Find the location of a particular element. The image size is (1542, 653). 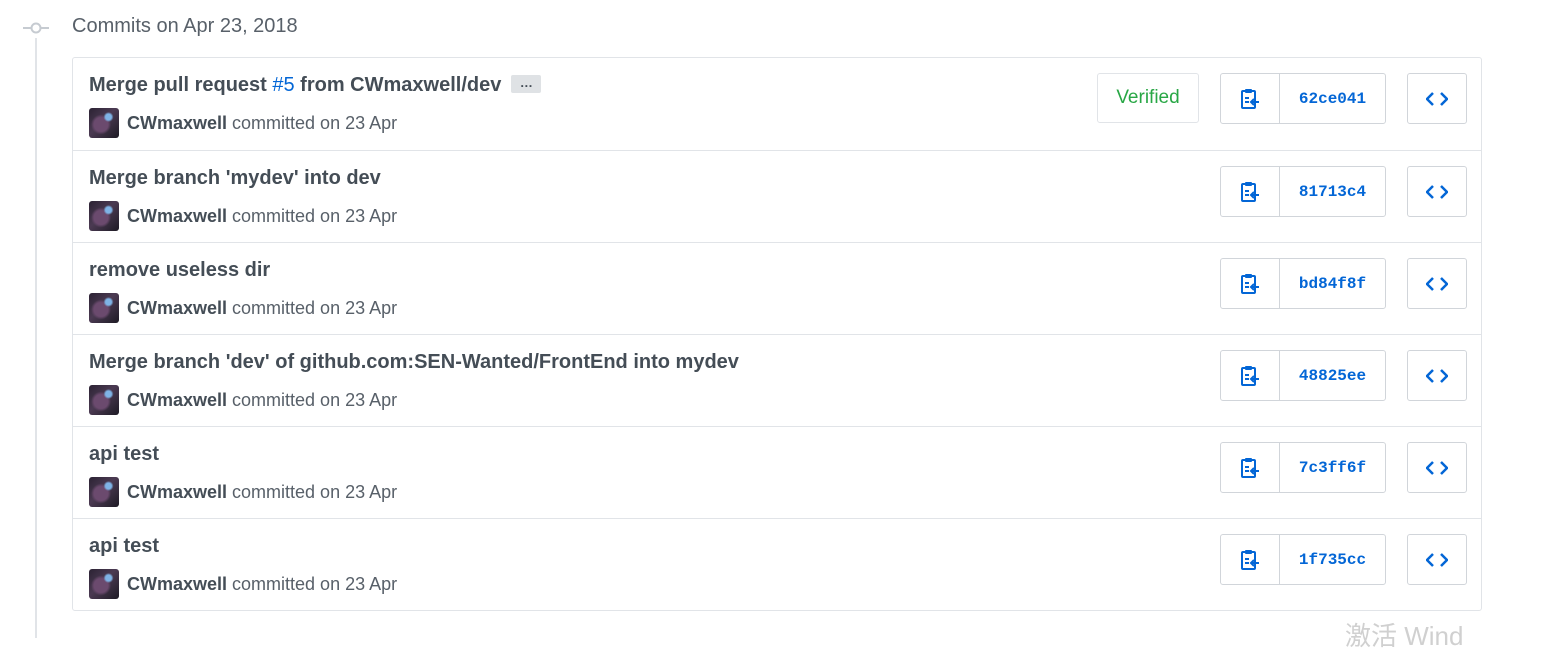

sha-button-group: 1f735cc is located at coordinates (1303, 559).